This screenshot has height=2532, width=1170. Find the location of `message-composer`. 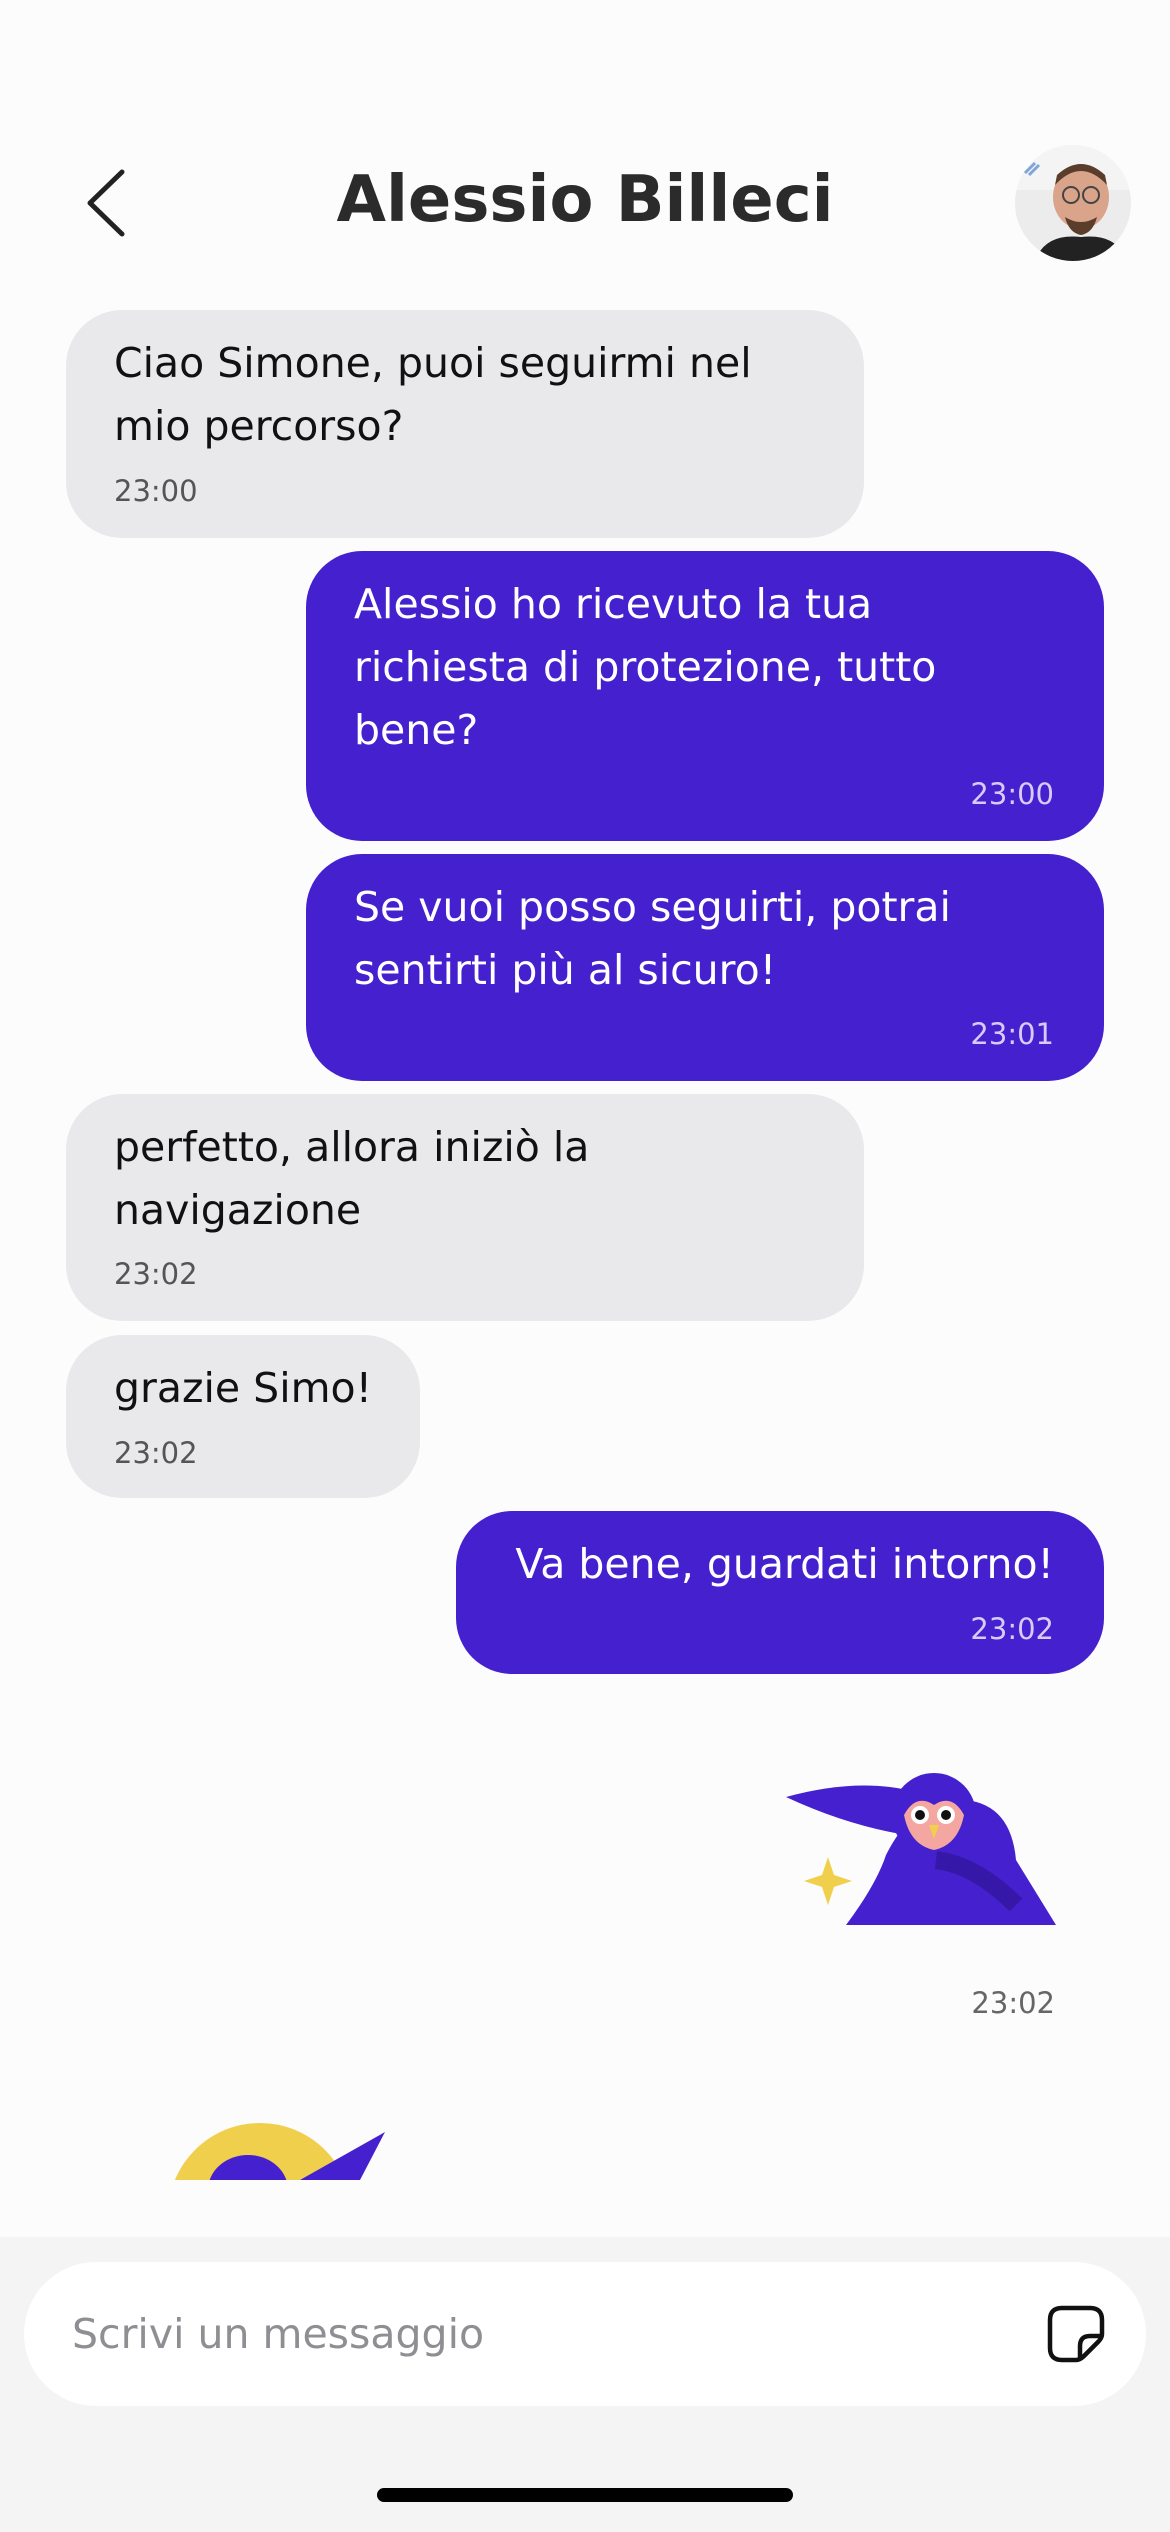

message-composer is located at coordinates (585, 2334).